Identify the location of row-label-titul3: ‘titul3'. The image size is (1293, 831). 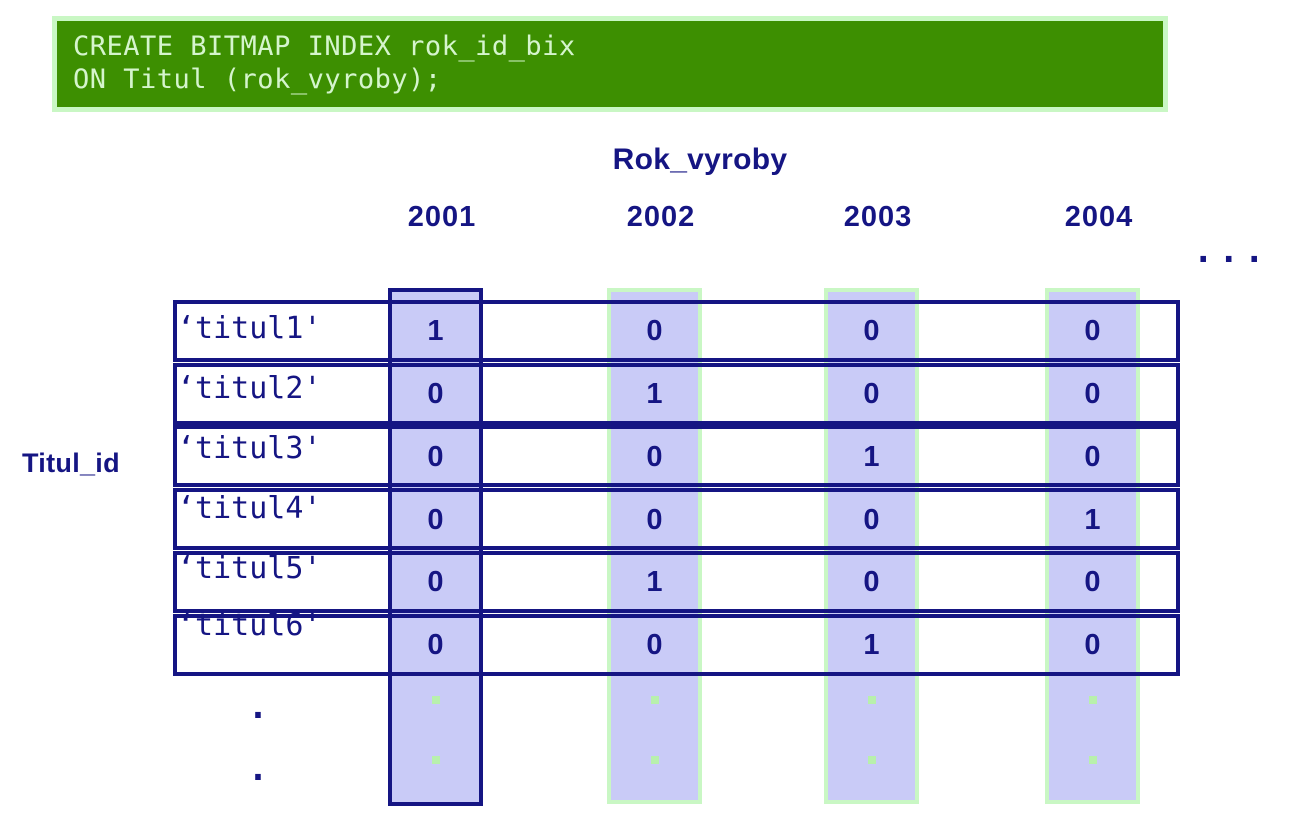
(249, 448).